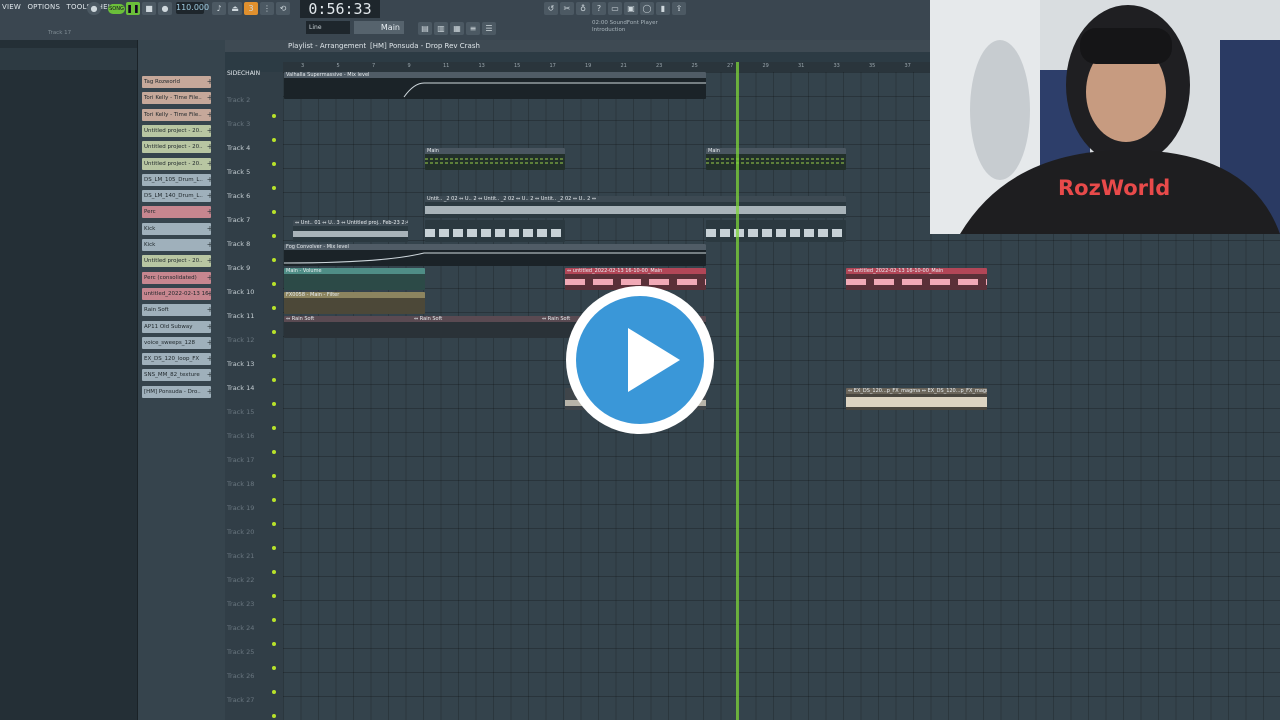 Image resolution: width=1280 pixels, height=720 pixels. What do you see at coordinates (640, 360) in the screenshot?
I see `video-play-button` at bounding box center [640, 360].